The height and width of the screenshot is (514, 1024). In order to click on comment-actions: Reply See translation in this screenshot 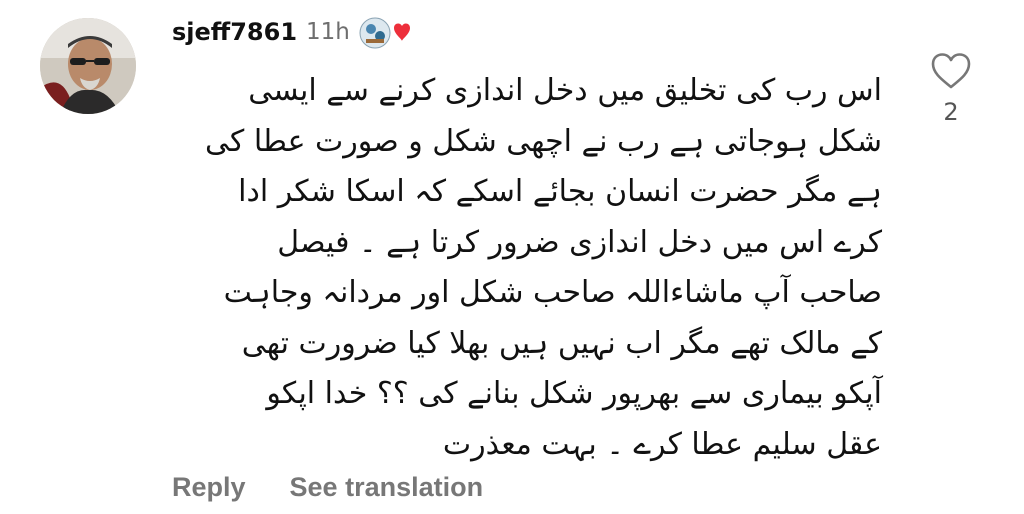, I will do `click(327, 487)`.